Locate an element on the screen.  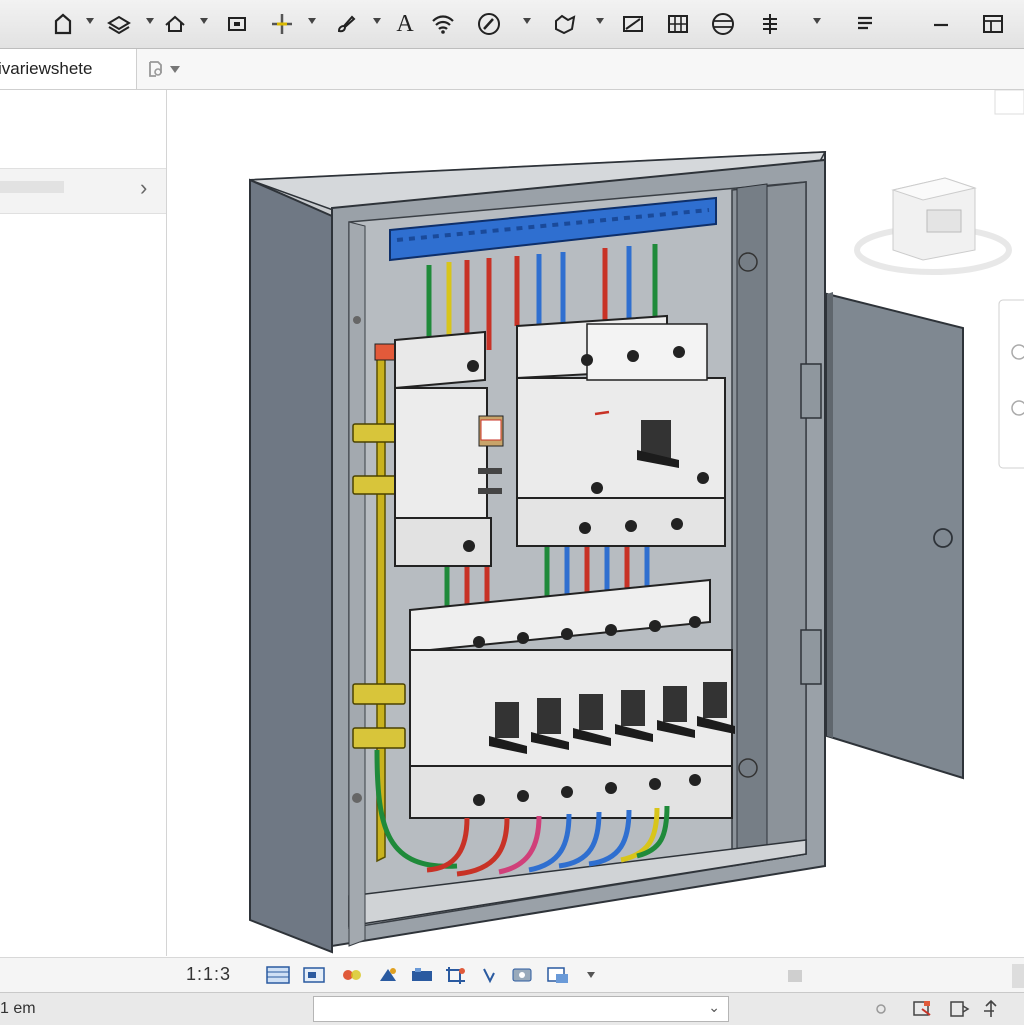
row-placeholder is located at coordinates (32, 187).